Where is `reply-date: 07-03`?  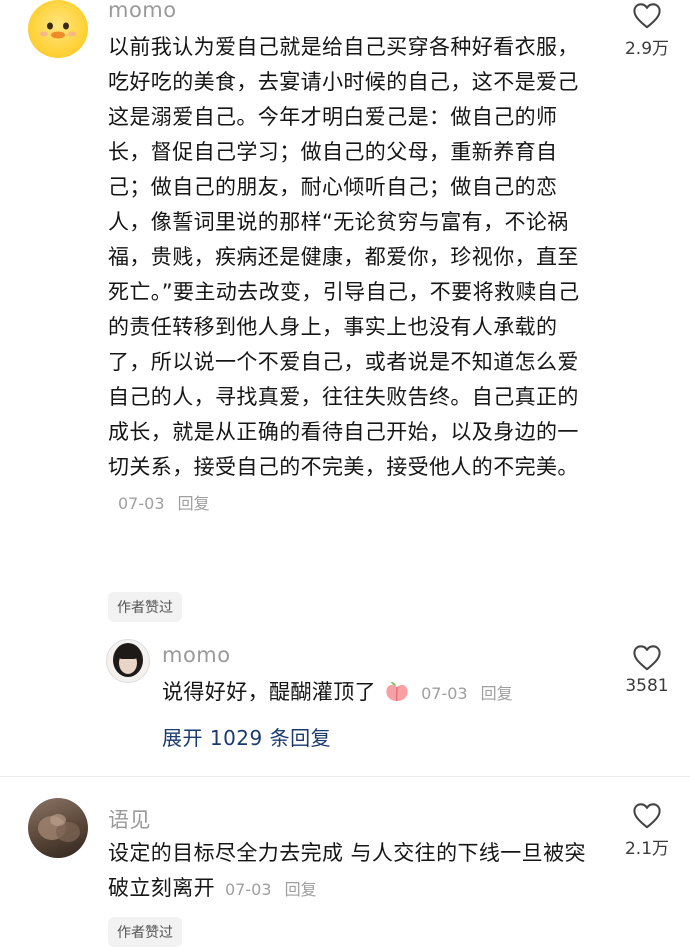 reply-date: 07-03 is located at coordinates (444, 693).